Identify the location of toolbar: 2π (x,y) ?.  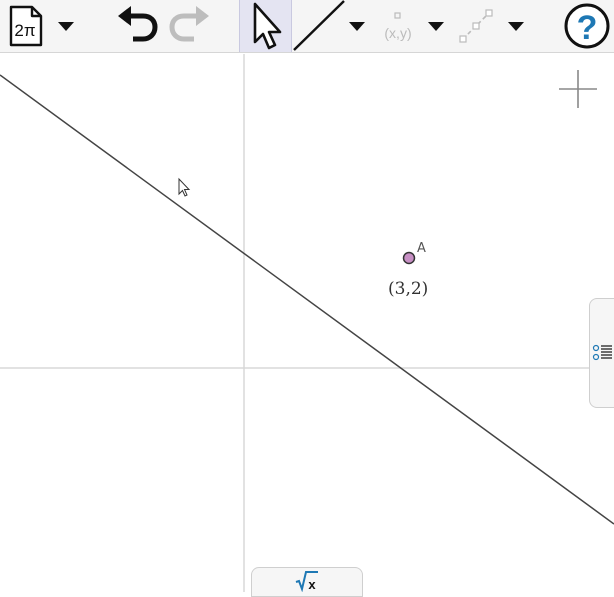
(307, 26).